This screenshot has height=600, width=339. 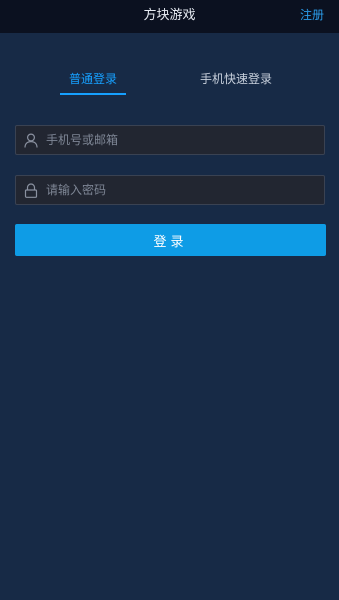 I want to click on account-input, so click(x=181, y=140).